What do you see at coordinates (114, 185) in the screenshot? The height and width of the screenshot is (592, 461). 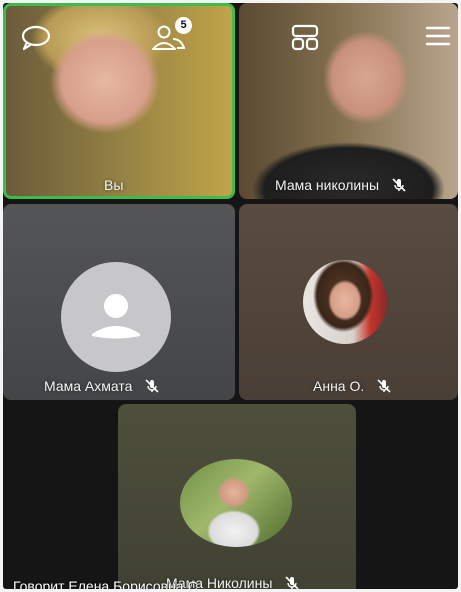 I see `participant-name-you: Вы` at bounding box center [114, 185].